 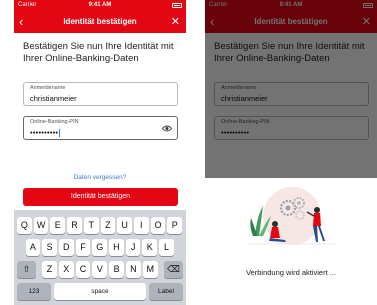 I want to click on enter-key: Label, so click(x=166, y=291).